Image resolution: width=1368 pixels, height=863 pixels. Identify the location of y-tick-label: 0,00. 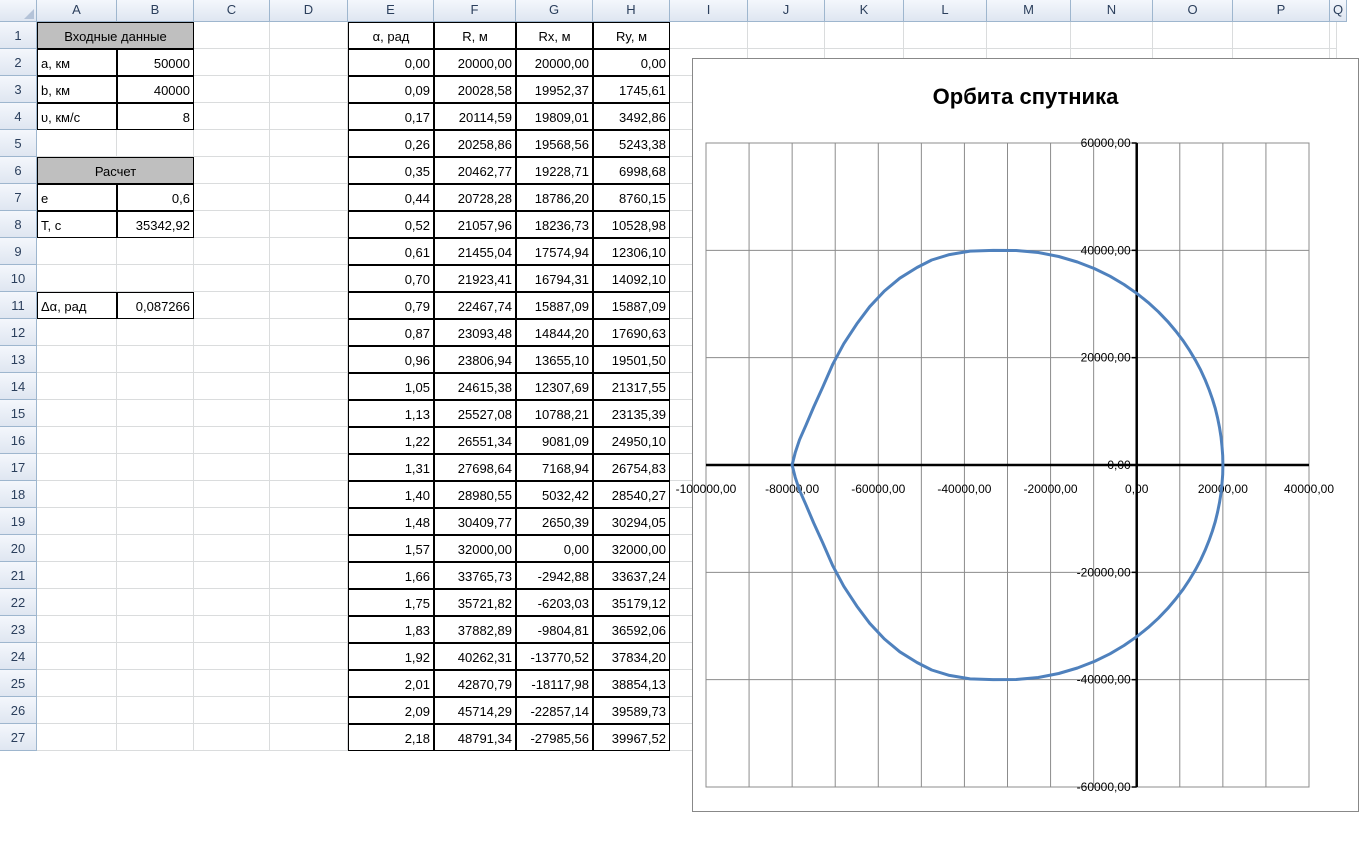
(1119, 465).